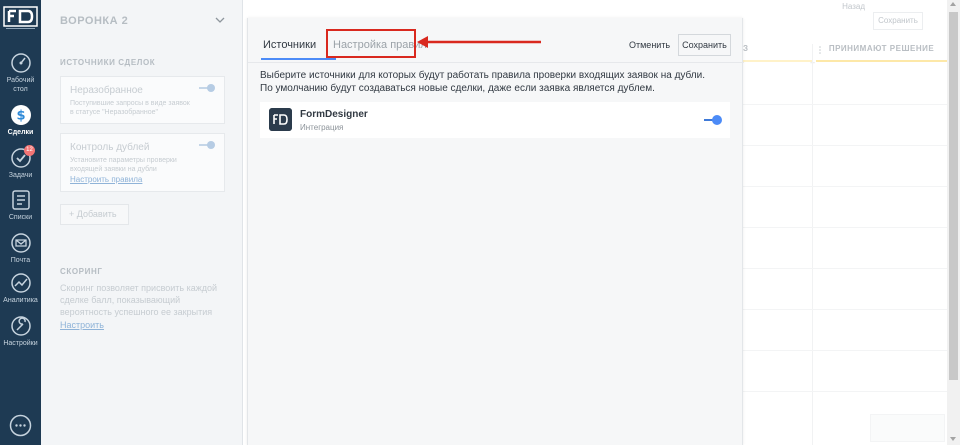 This screenshot has width=960, height=445. I want to click on nav-item-lists: Списки, so click(20, 205).